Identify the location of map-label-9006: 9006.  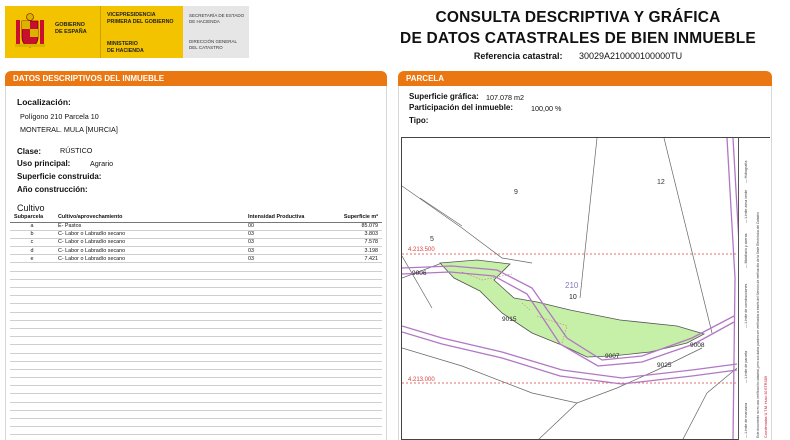
(419, 273).